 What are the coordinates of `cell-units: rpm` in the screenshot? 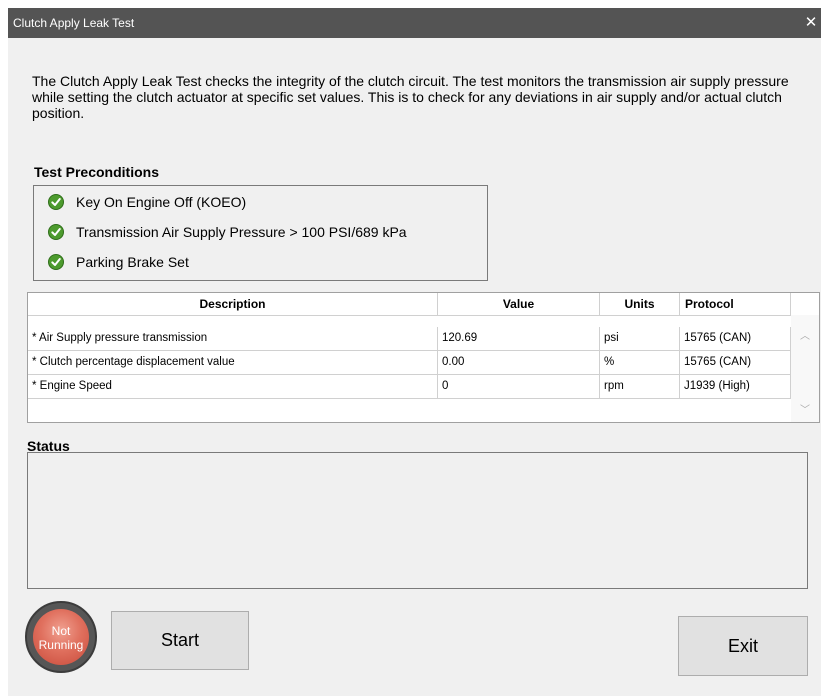 It's located at (640, 386).